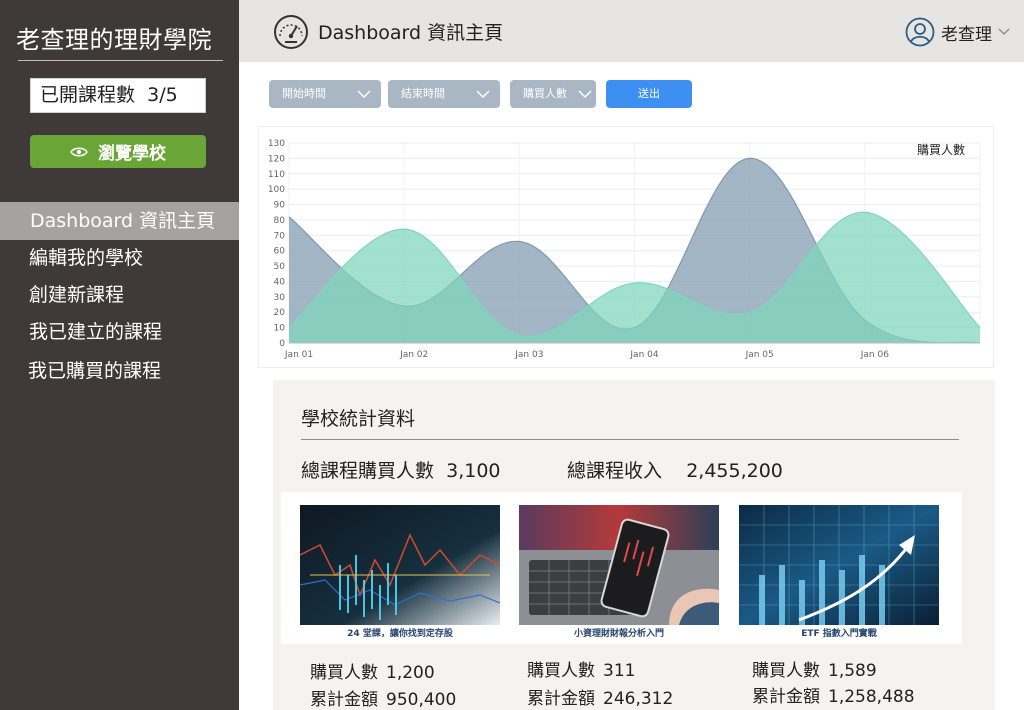  I want to click on course-amount-row: 累計金額 1,258,488, so click(833, 694).